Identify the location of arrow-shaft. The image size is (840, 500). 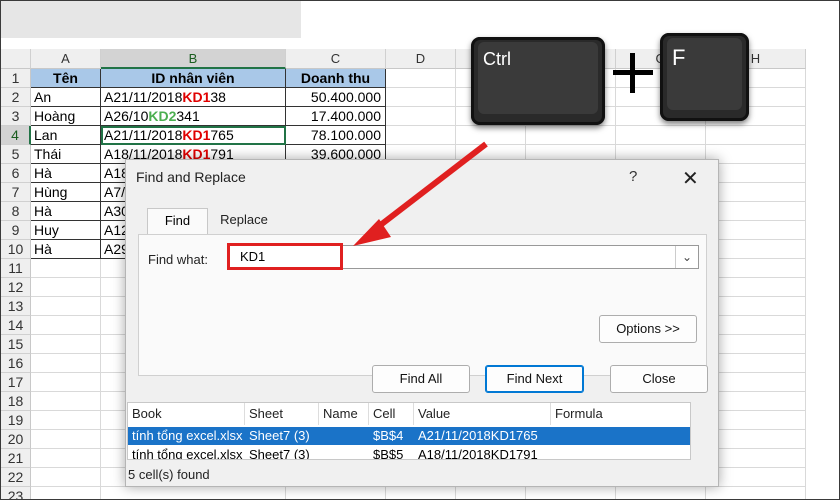
(430, 187).